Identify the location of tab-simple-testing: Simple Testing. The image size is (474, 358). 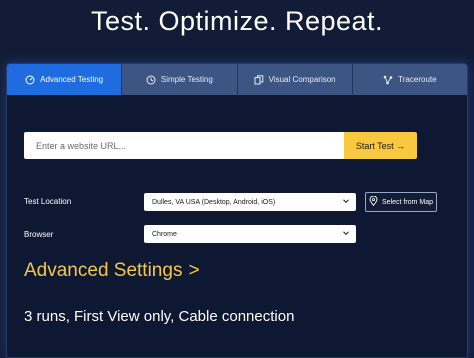
(180, 79).